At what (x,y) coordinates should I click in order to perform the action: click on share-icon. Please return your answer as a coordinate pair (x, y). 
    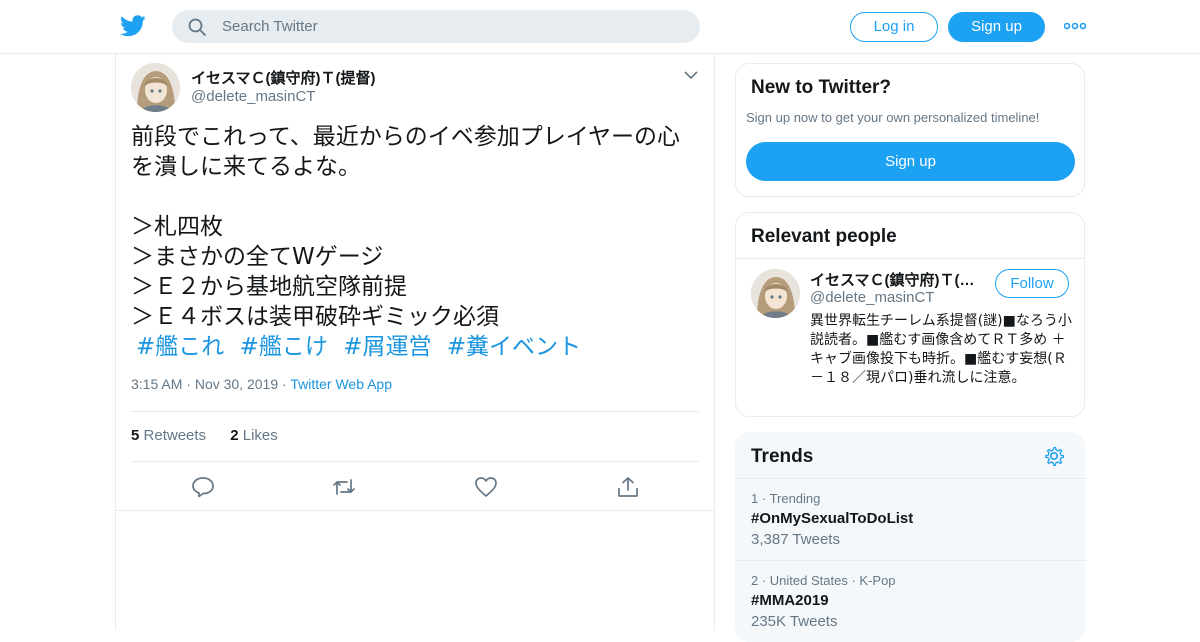
    Looking at the image, I should click on (628, 487).